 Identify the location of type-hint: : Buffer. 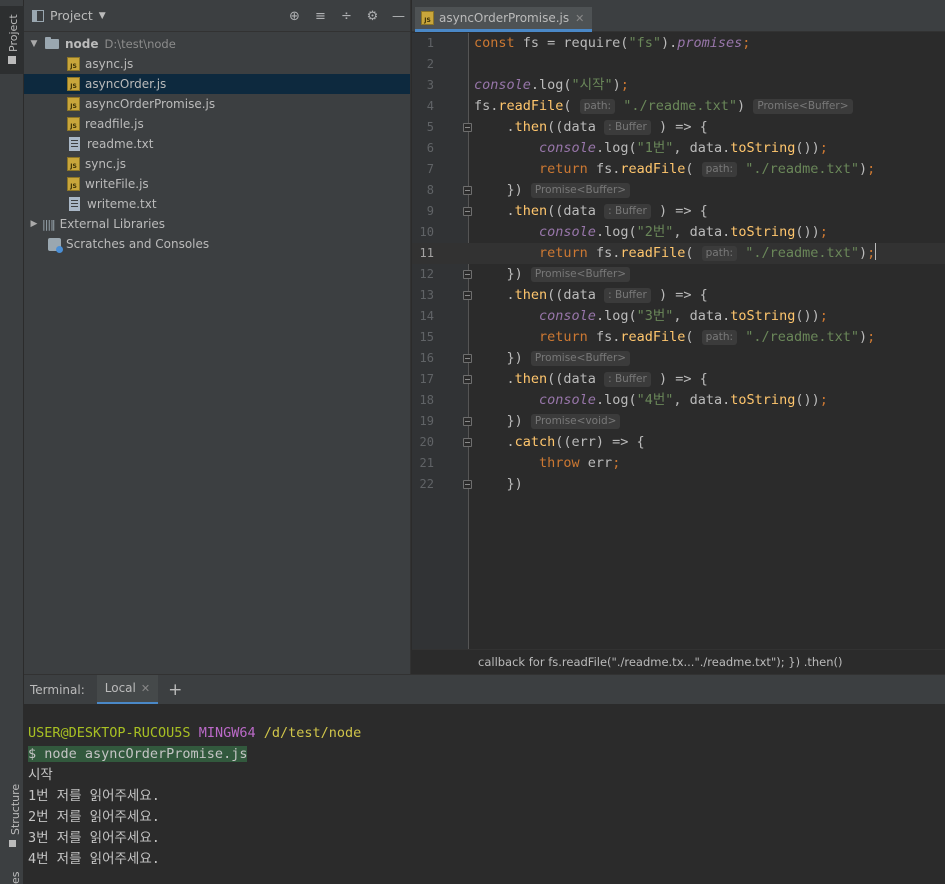
(627, 295).